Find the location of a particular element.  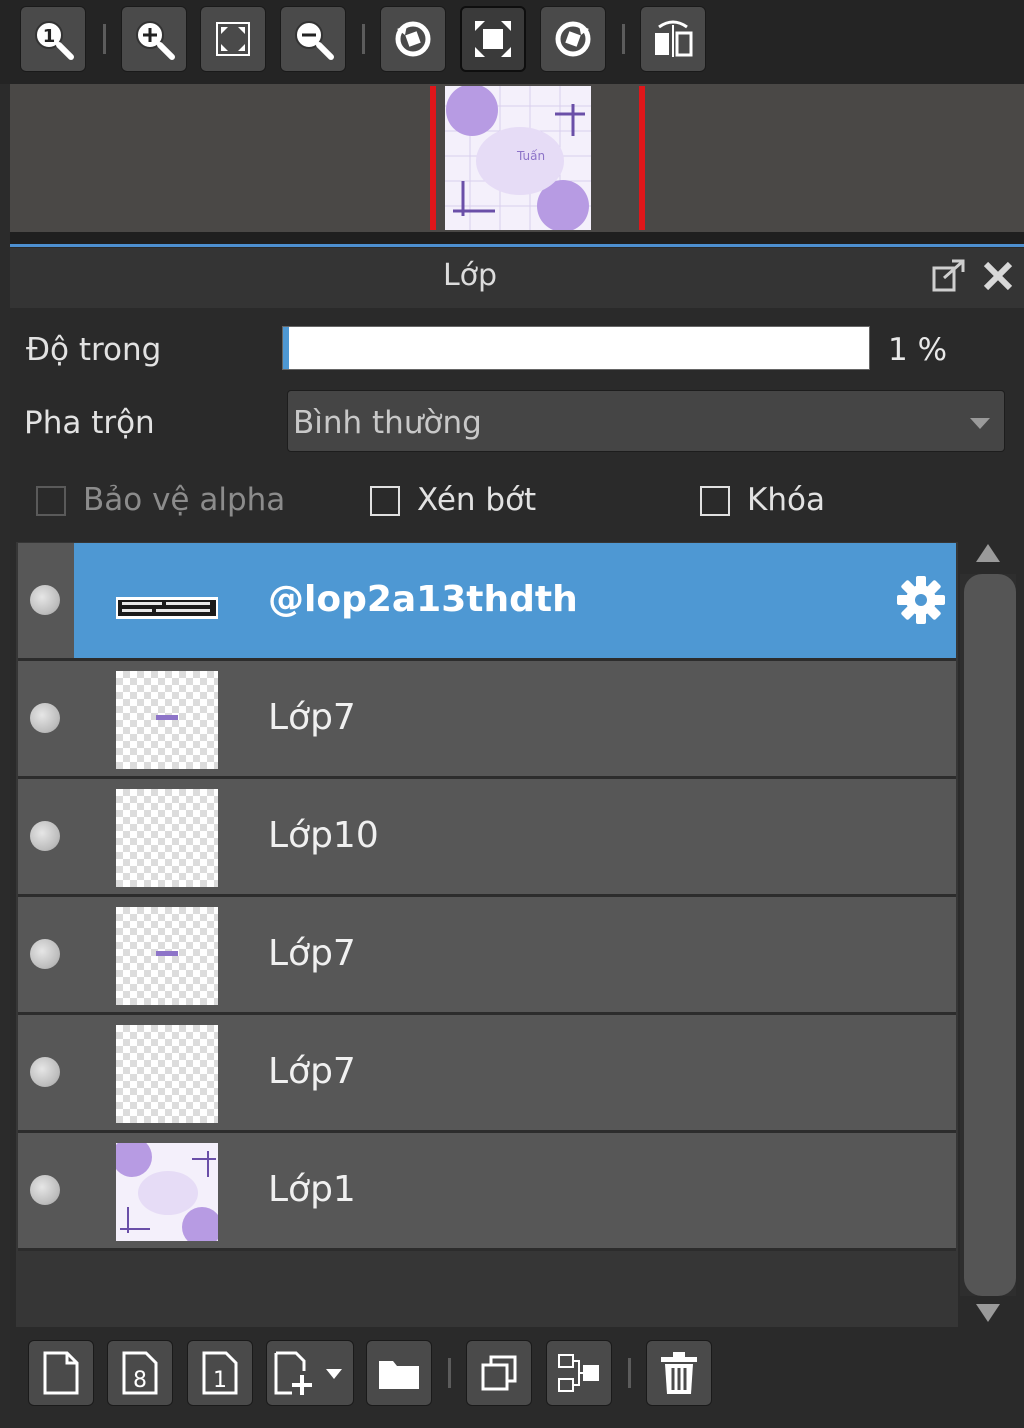

delete-layer-button is located at coordinates (679, 1373).